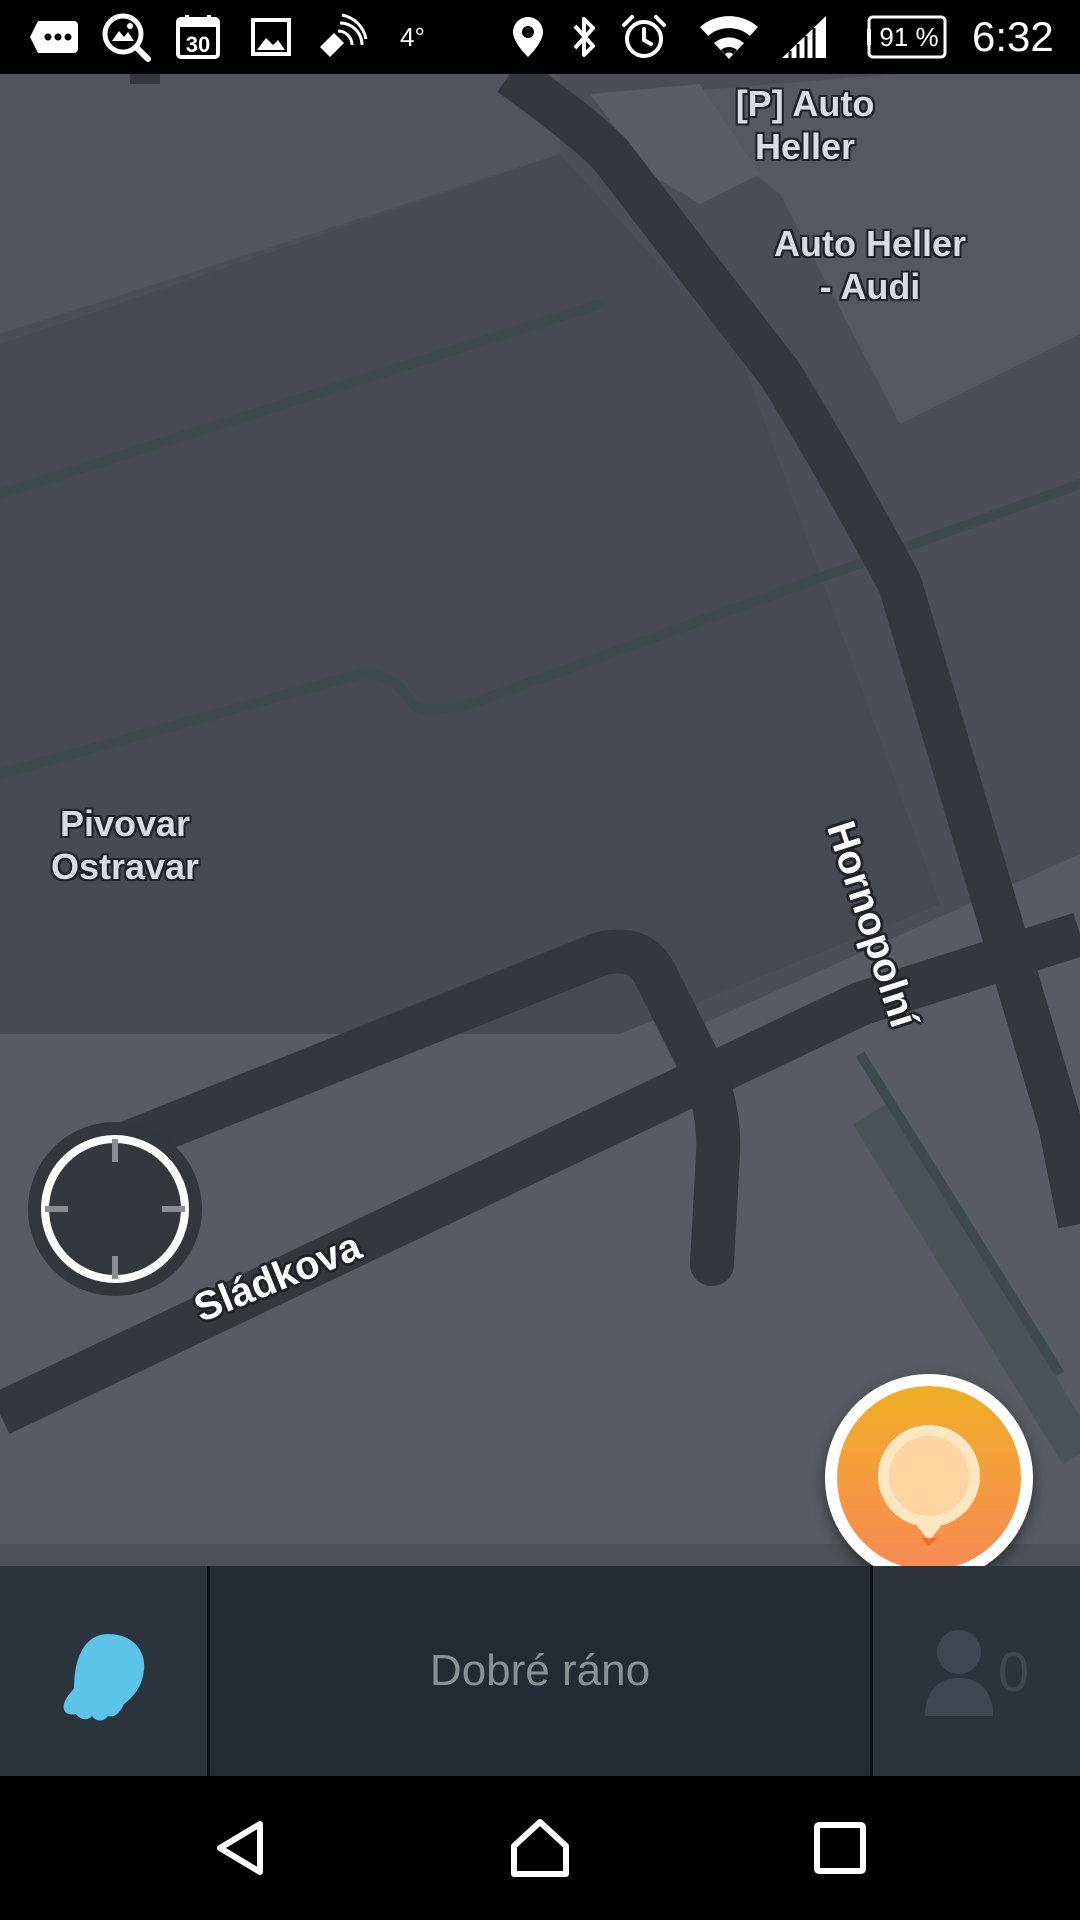 The width and height of the screenshot is (1080, 1920). Describe the element at coordinates (271, 37) in the screenshot. I see `gallery-icon` at that location.